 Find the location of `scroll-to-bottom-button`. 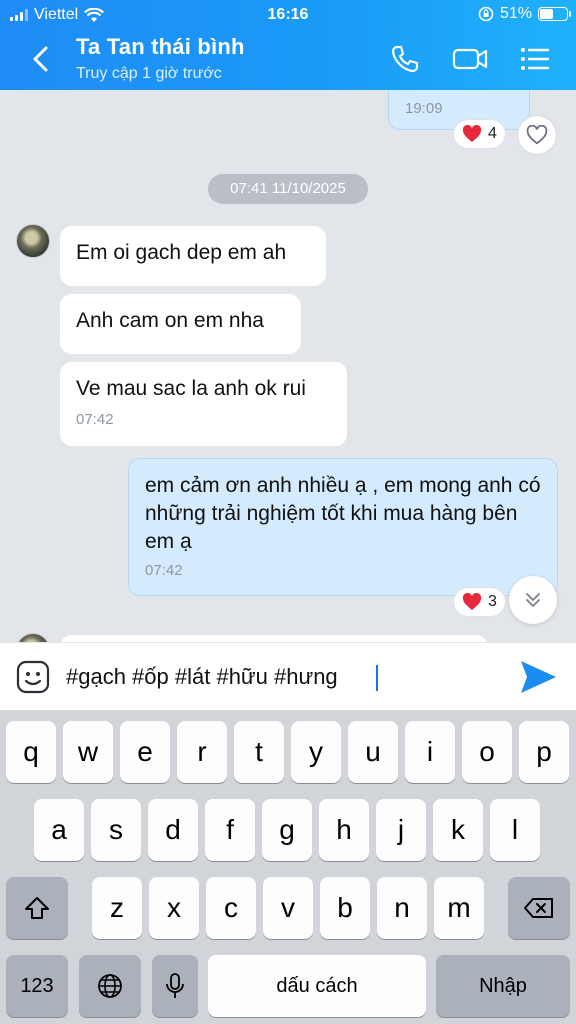

scroll-to-bottom-button is located at coordinates (533, 600).